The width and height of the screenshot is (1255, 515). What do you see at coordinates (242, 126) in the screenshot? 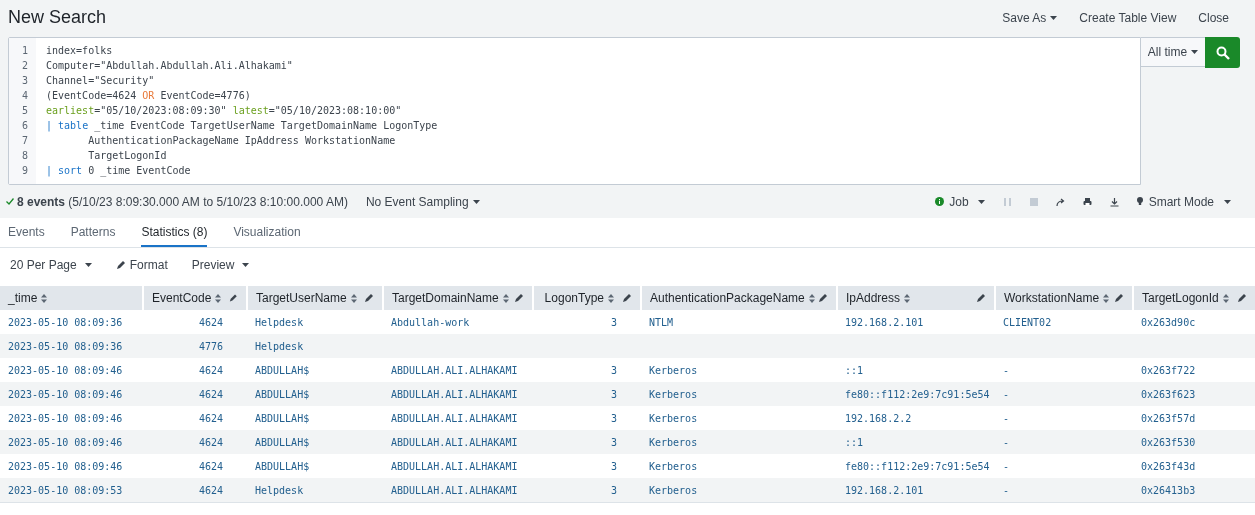
I see `query-line: | table _time EventCode TargetUserName TargetDomainName LogonType` at bounding box center [242, 126].